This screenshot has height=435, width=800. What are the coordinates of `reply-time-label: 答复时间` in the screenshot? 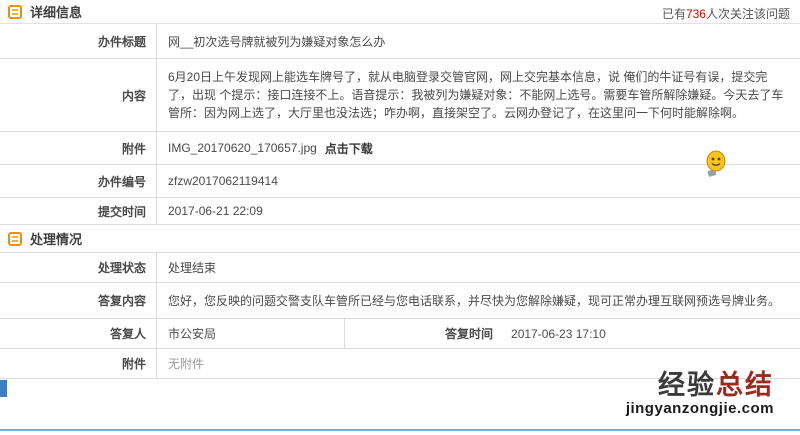 It's located at (469, 334).